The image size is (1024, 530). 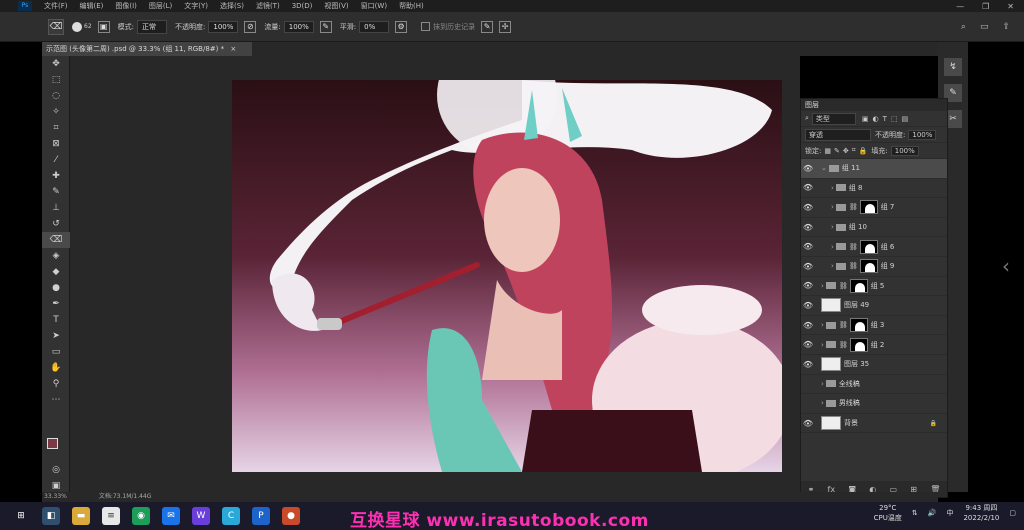 What do you see at coordinates (849, 403) in the screenshot?
I see `layer-name: 男线稿` at bounding box center [849, 403].